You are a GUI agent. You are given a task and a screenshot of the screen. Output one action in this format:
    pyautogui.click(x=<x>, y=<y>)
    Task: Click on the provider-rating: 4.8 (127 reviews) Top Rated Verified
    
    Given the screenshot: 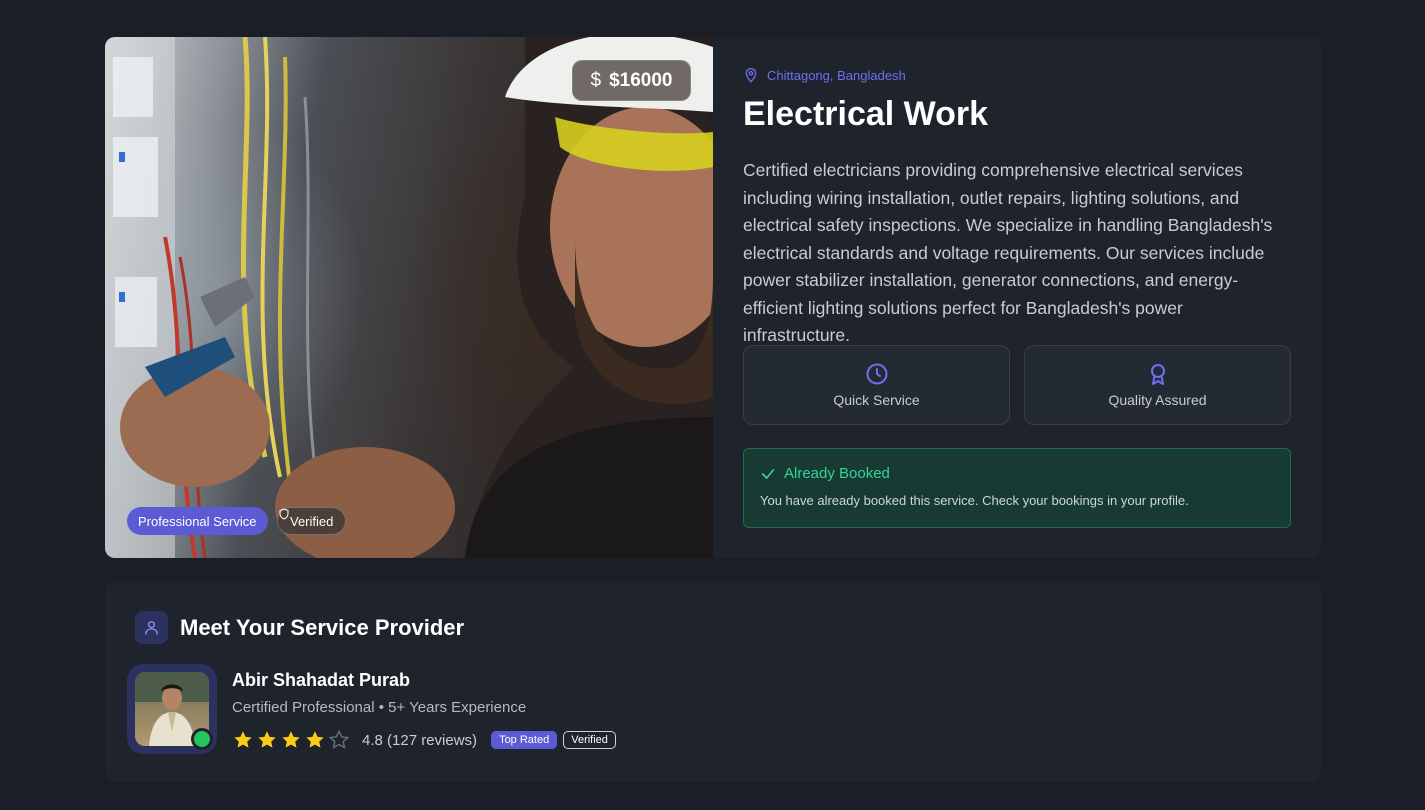 What is the action you would take?
    pyautogui.click(x=424, y=740)
    